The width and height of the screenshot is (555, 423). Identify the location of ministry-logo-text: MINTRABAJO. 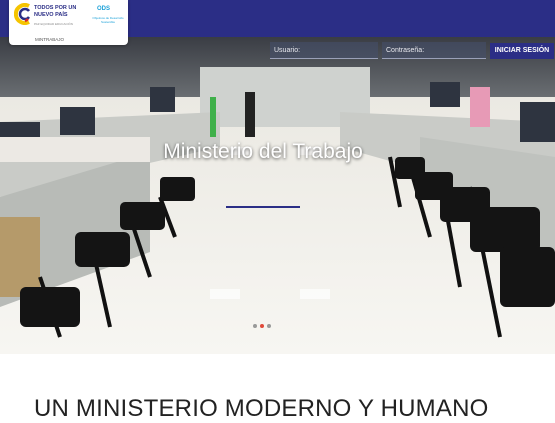
(50, 39).